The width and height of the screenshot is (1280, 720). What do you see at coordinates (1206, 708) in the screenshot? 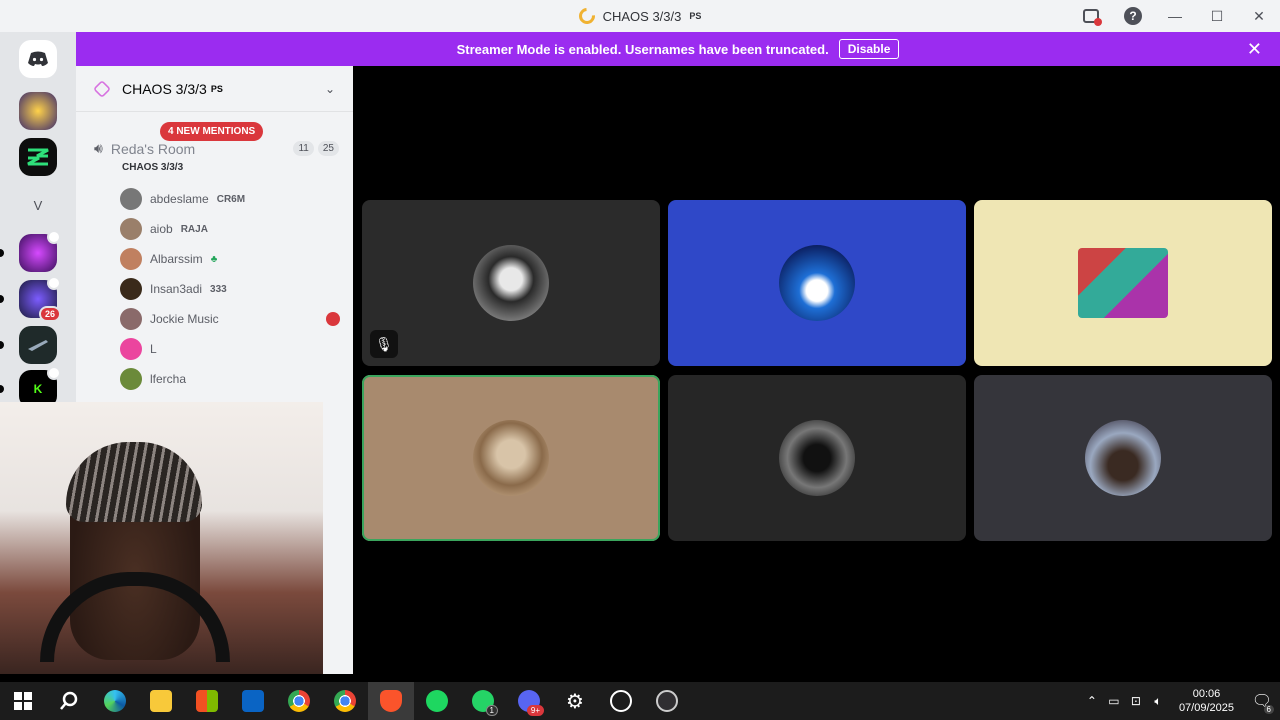
I see `clock-date: 07/09/2025` at bounding box center [1206, 708].